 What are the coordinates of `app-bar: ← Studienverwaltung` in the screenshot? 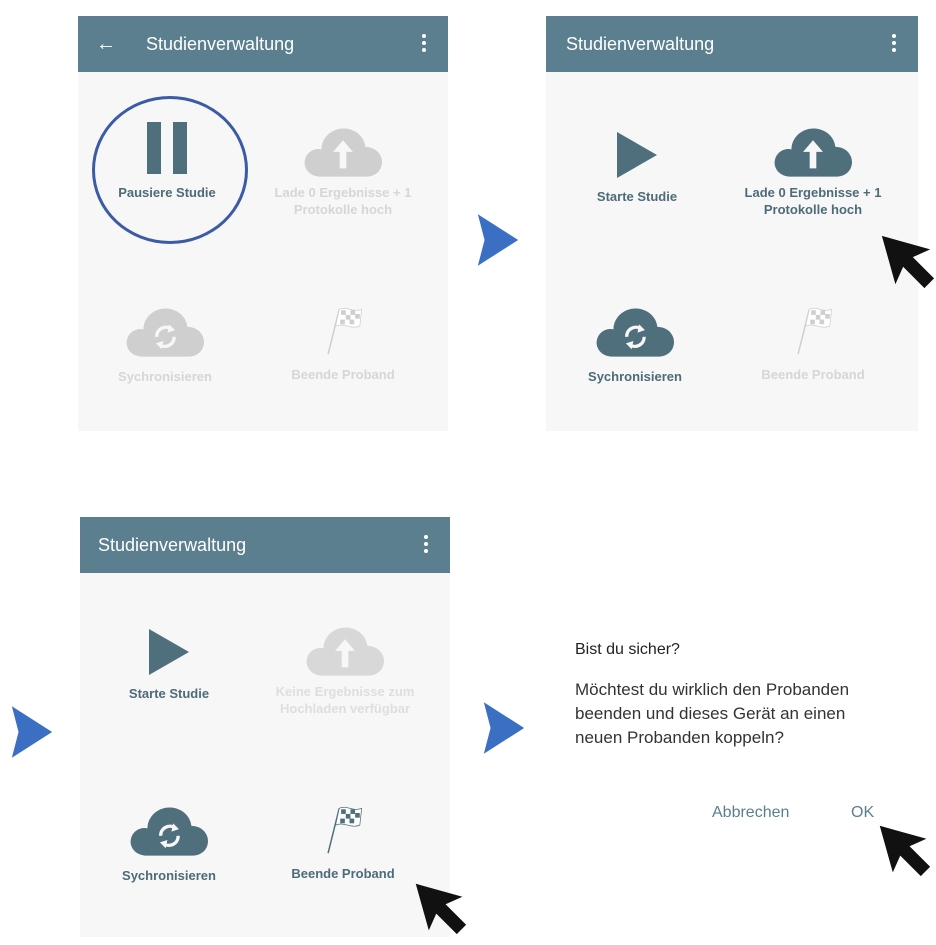 It's located at (263, 44).